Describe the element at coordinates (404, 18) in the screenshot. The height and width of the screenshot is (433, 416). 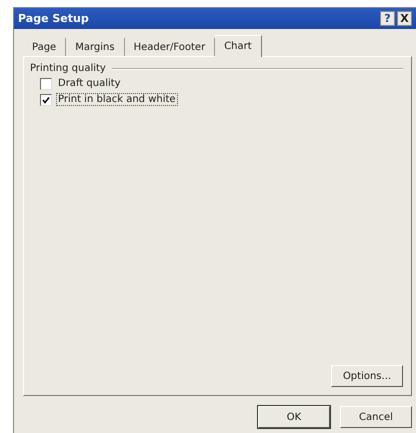
I see `close-button: X` at that location.